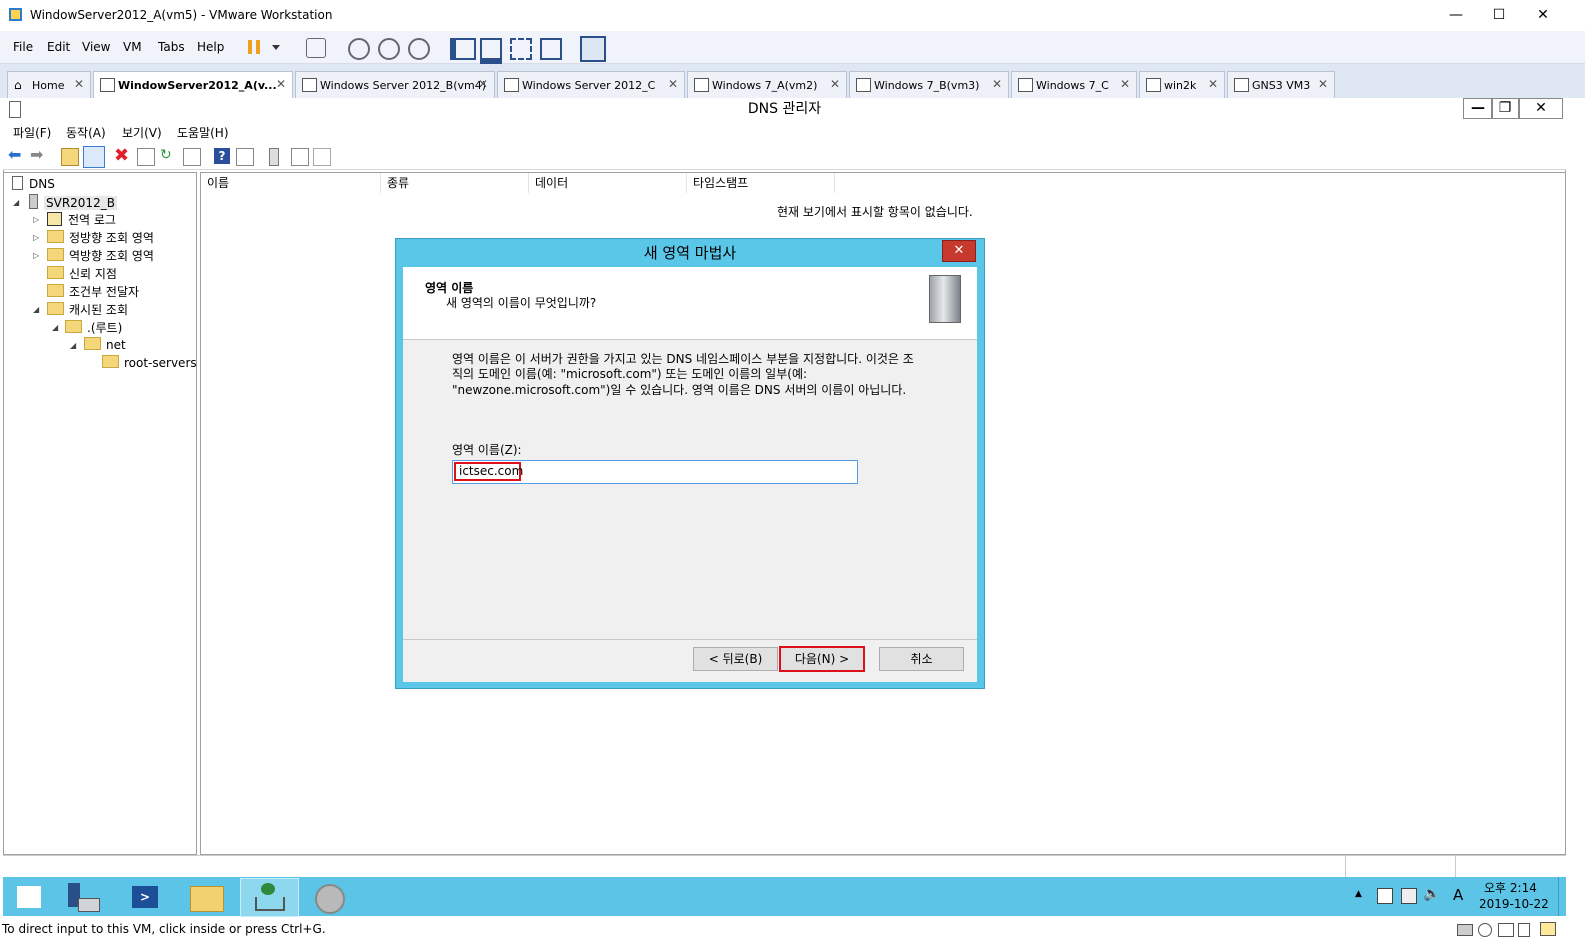  I want to click on tab-home: ⌂ Home ✕, so click(49, 85).